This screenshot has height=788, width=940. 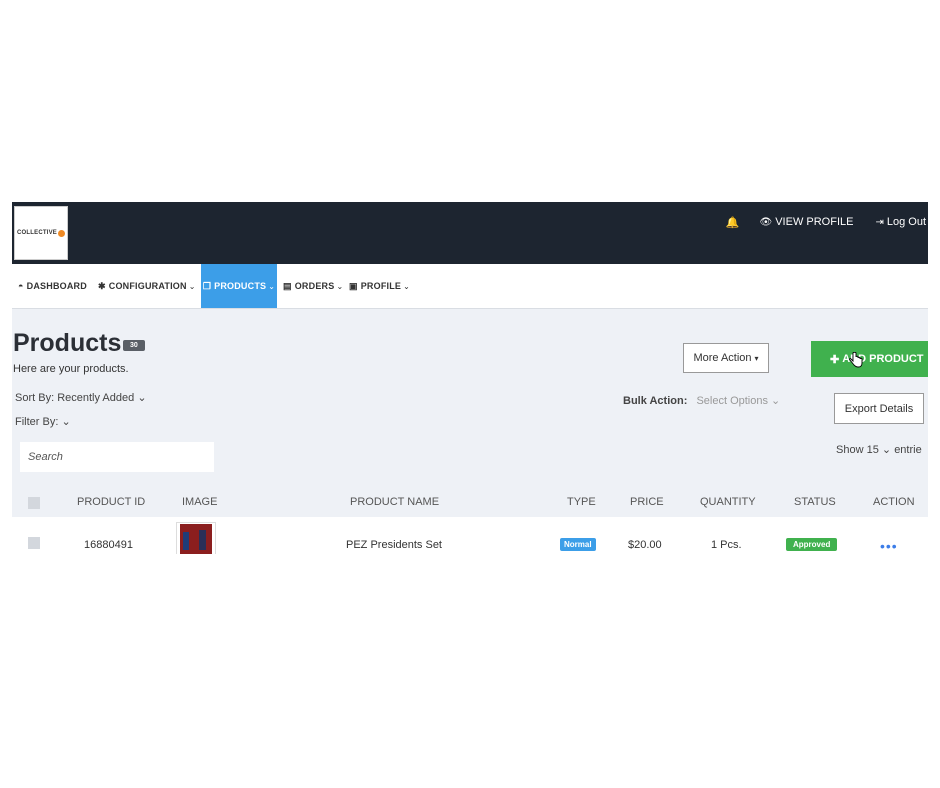 I want to click on status-badge: Approved, so click(x=812, y=544).